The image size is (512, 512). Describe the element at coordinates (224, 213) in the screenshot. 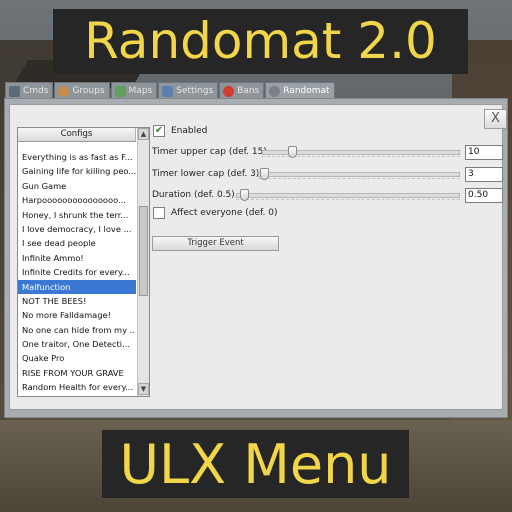

I see `affect-everyone-label: Affect everyone (def. 0)` at that location.